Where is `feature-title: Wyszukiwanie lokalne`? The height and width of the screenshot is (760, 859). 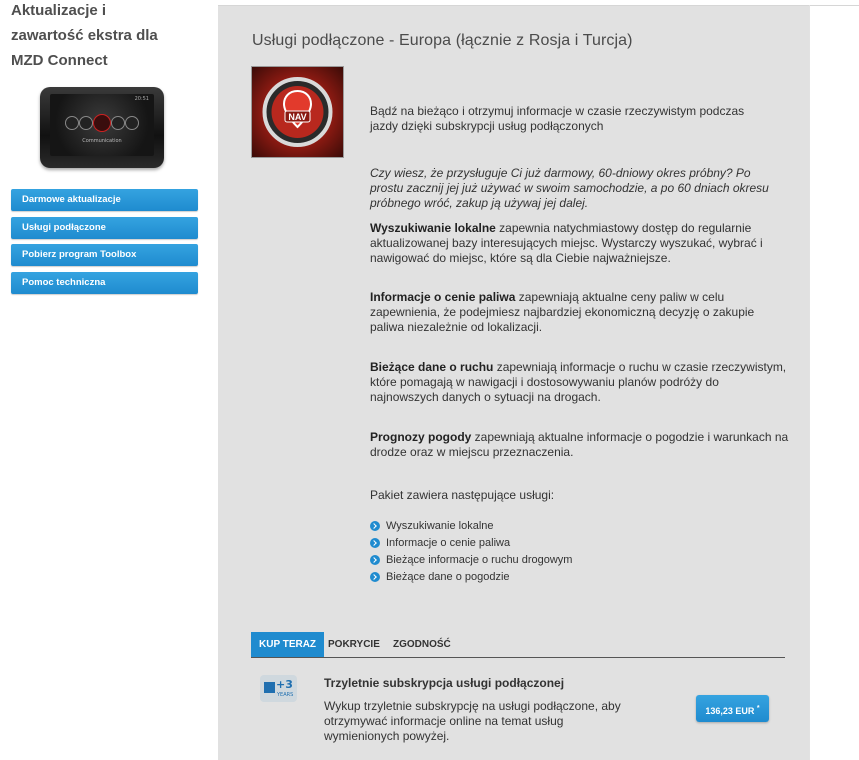 feature-title: Wyszukiwanie lokalne is located at coordinates (433, 228).